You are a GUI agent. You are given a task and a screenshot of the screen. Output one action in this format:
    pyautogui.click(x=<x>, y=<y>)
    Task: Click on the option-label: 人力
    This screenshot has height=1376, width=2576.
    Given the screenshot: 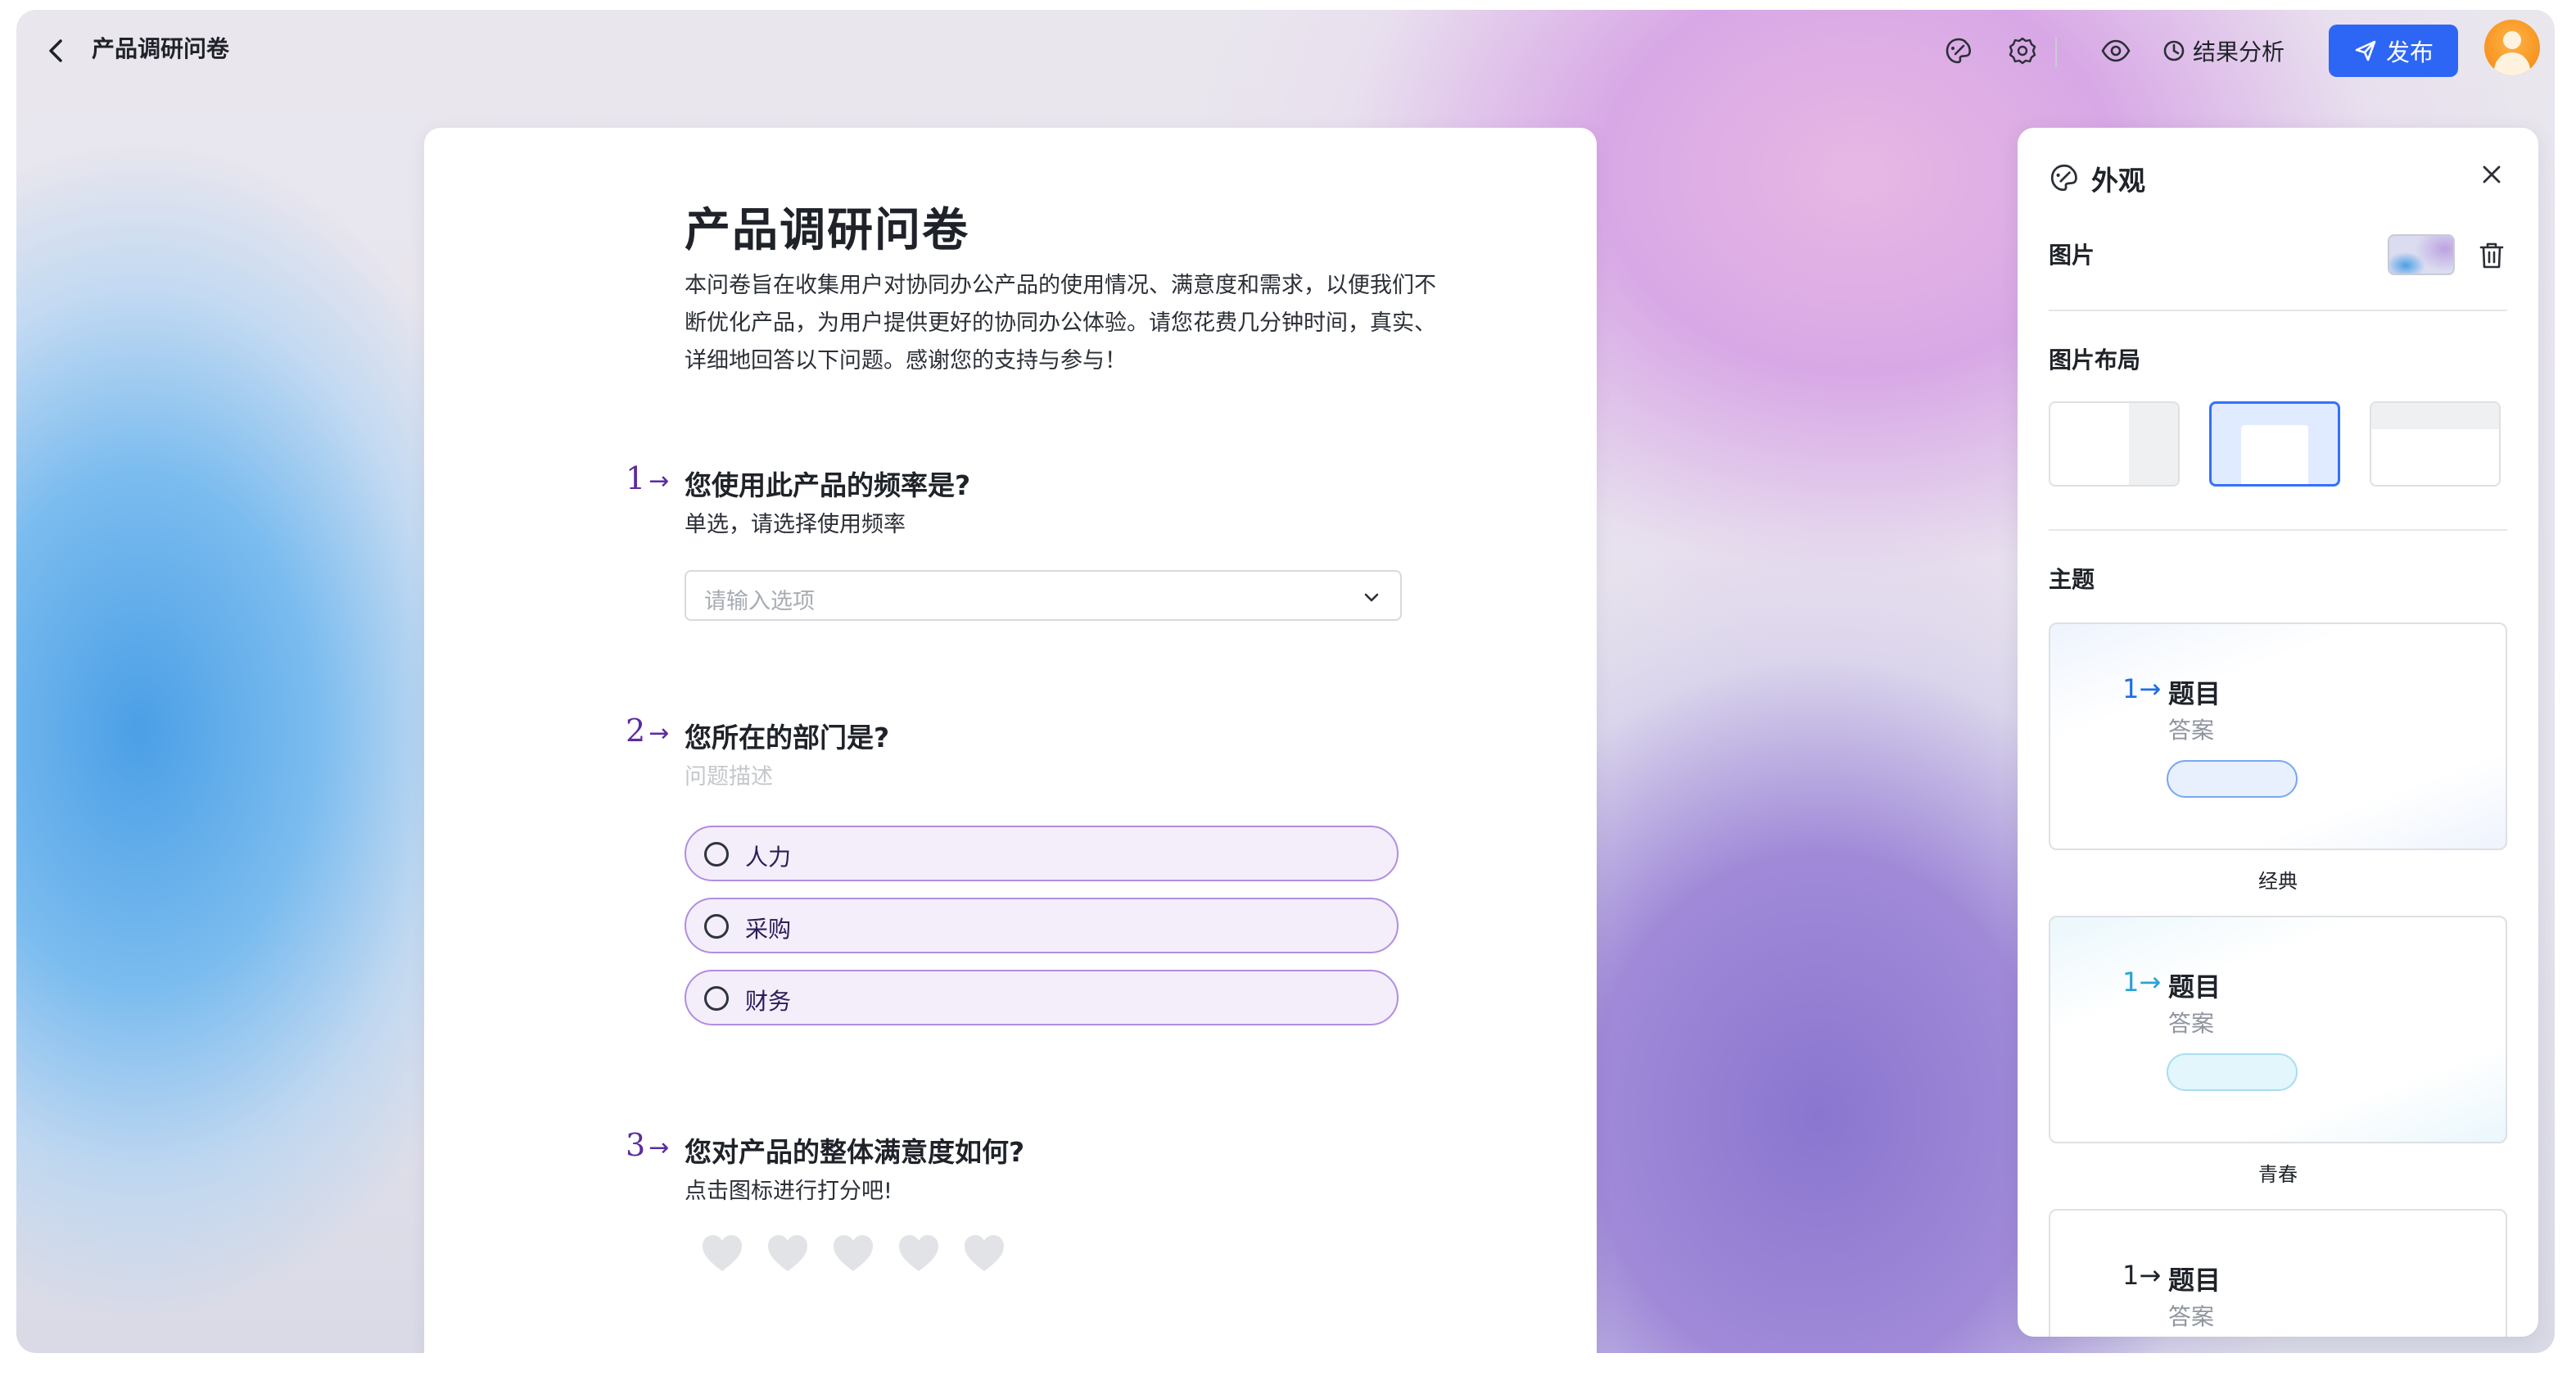 What is the action you would take?
    pyautogui.click(x=768, y=857)
    